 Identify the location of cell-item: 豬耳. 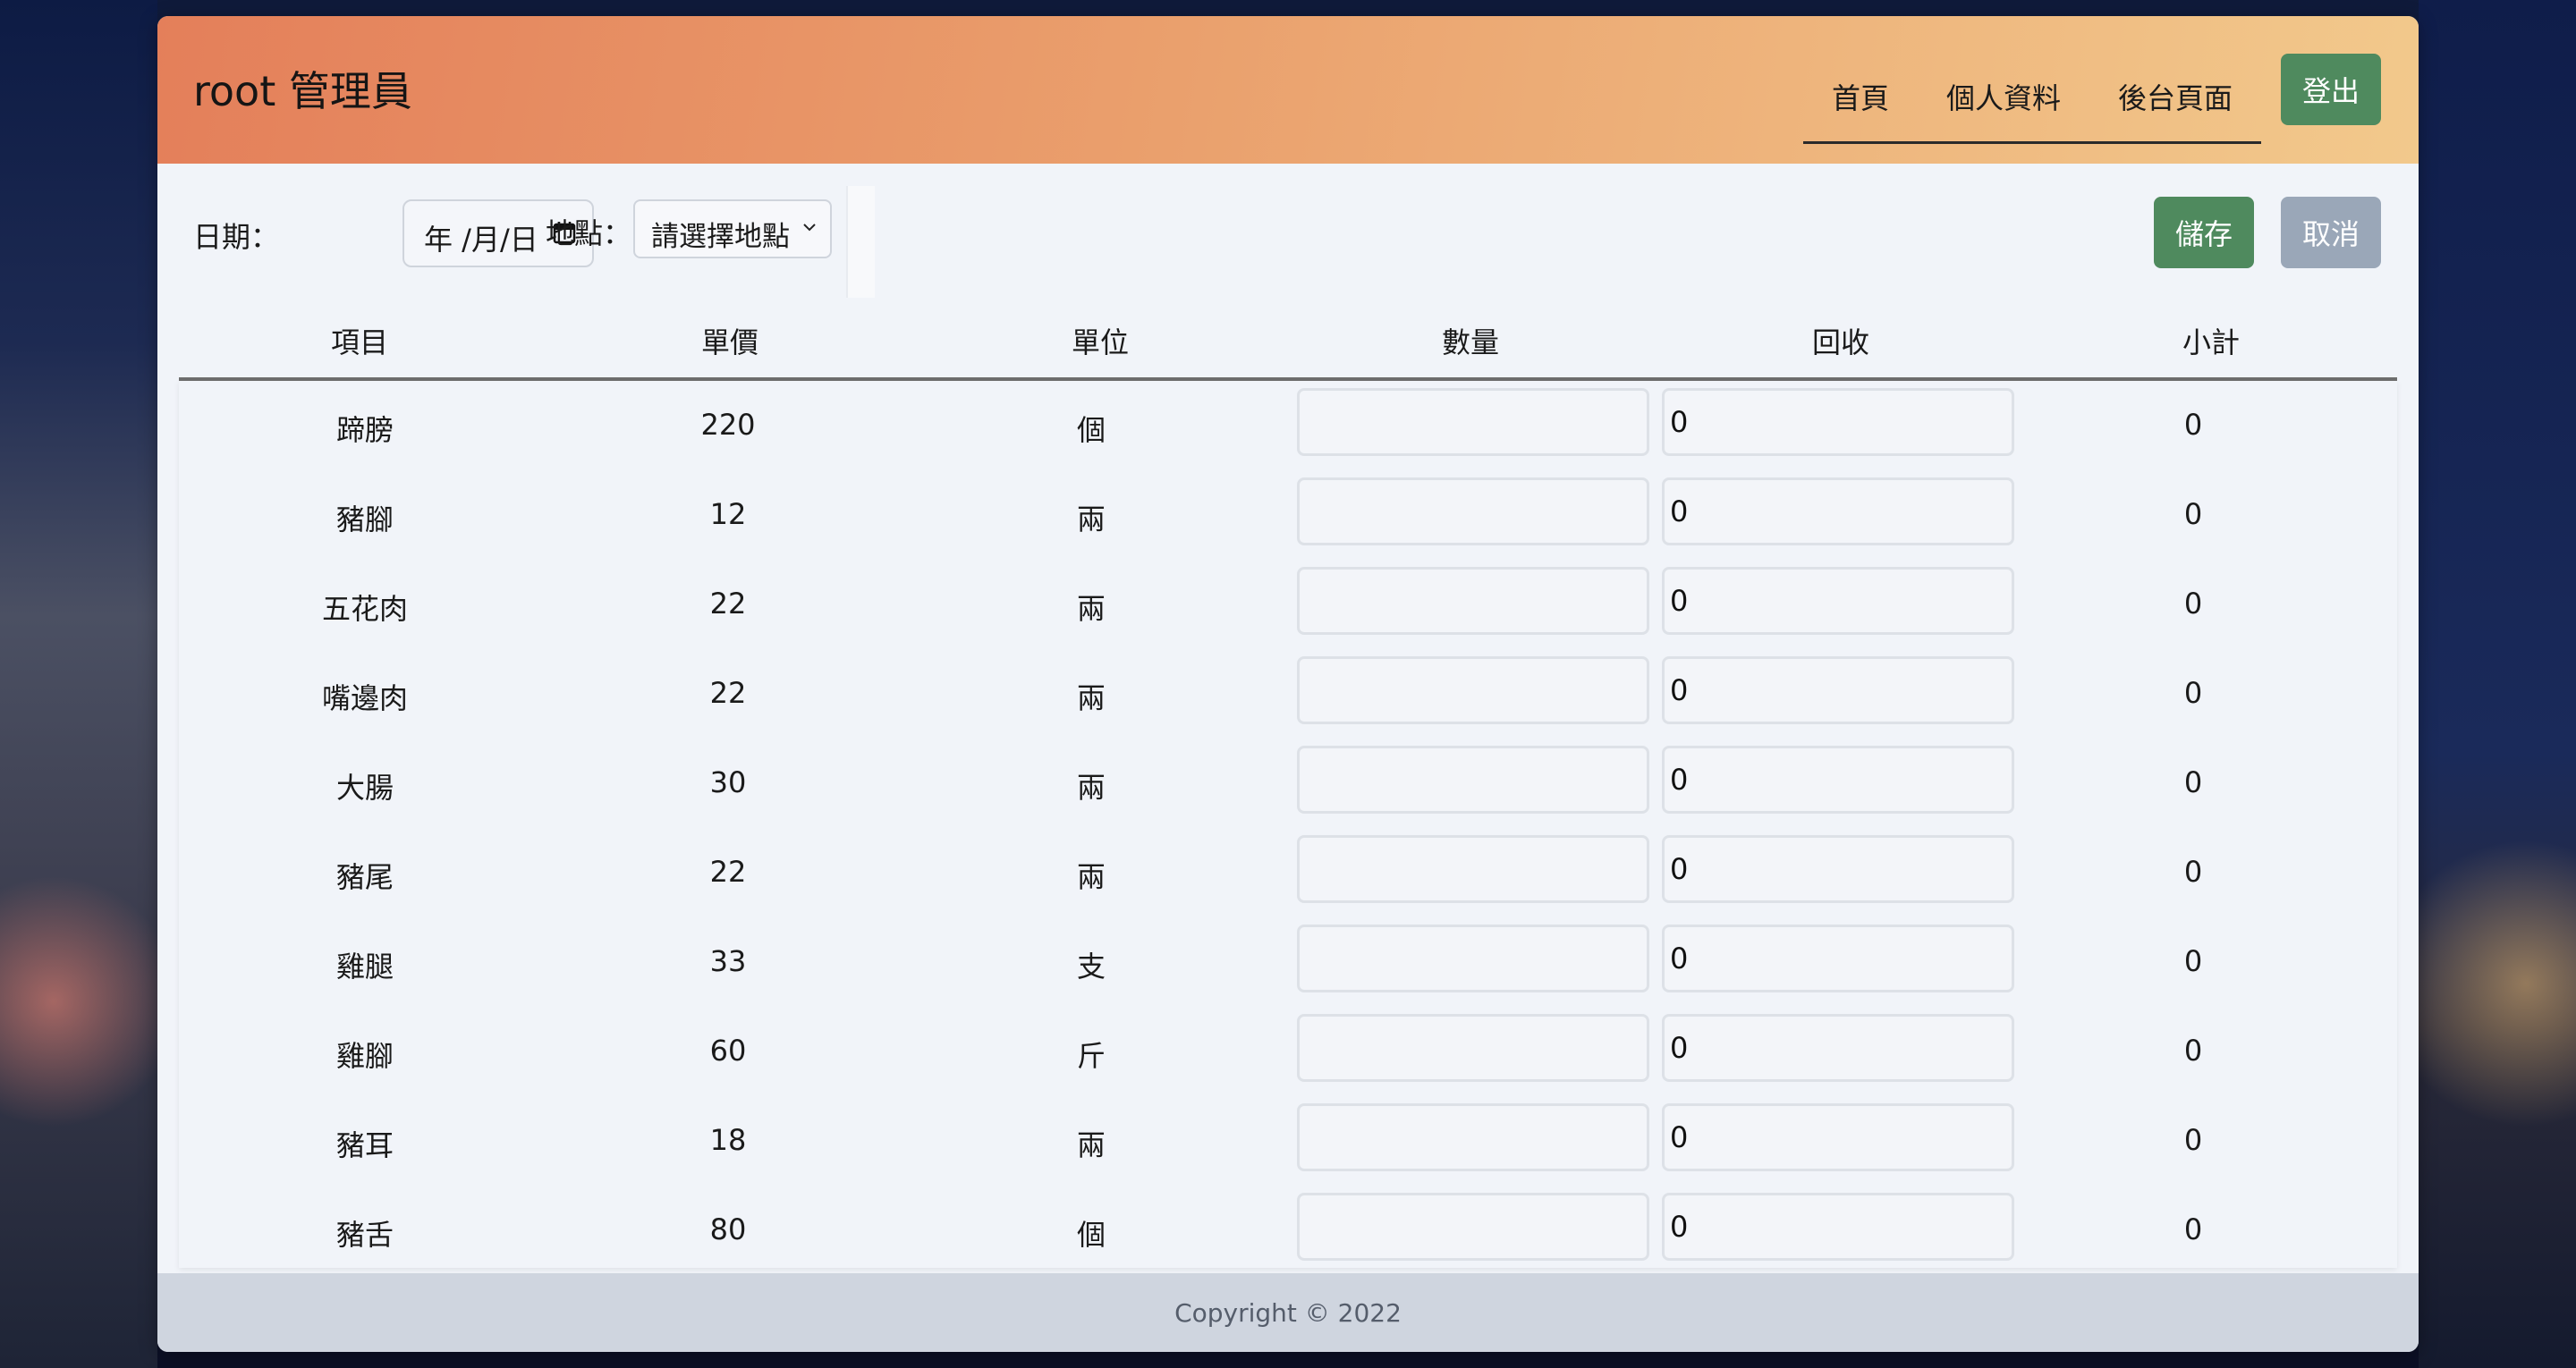
(364, 1145).